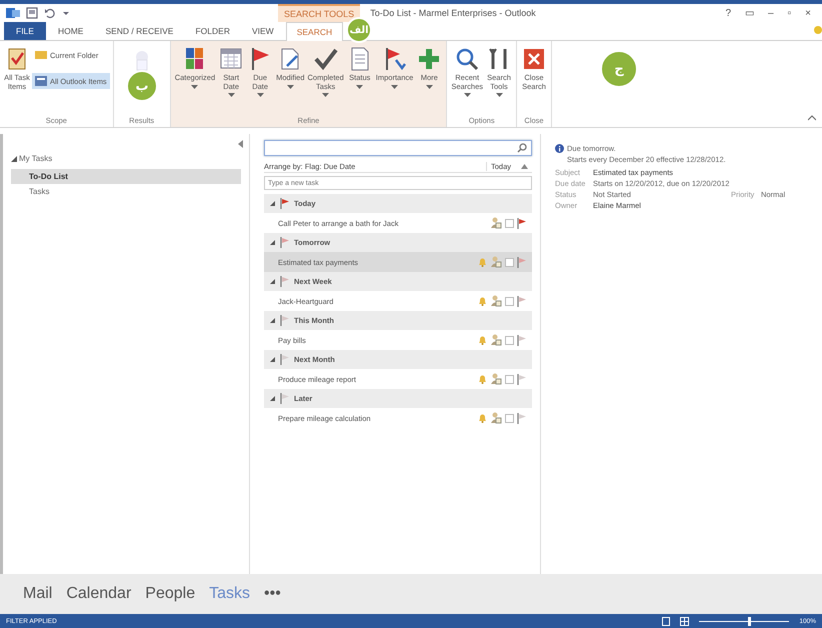 This screenshot has height=628, width=822. I want to click on window-control-button: ×, so click(808, 13).